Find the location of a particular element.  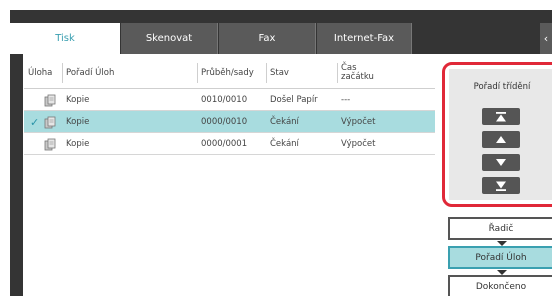

completed-button: Dokončeno is located at coordinates (500, 285).